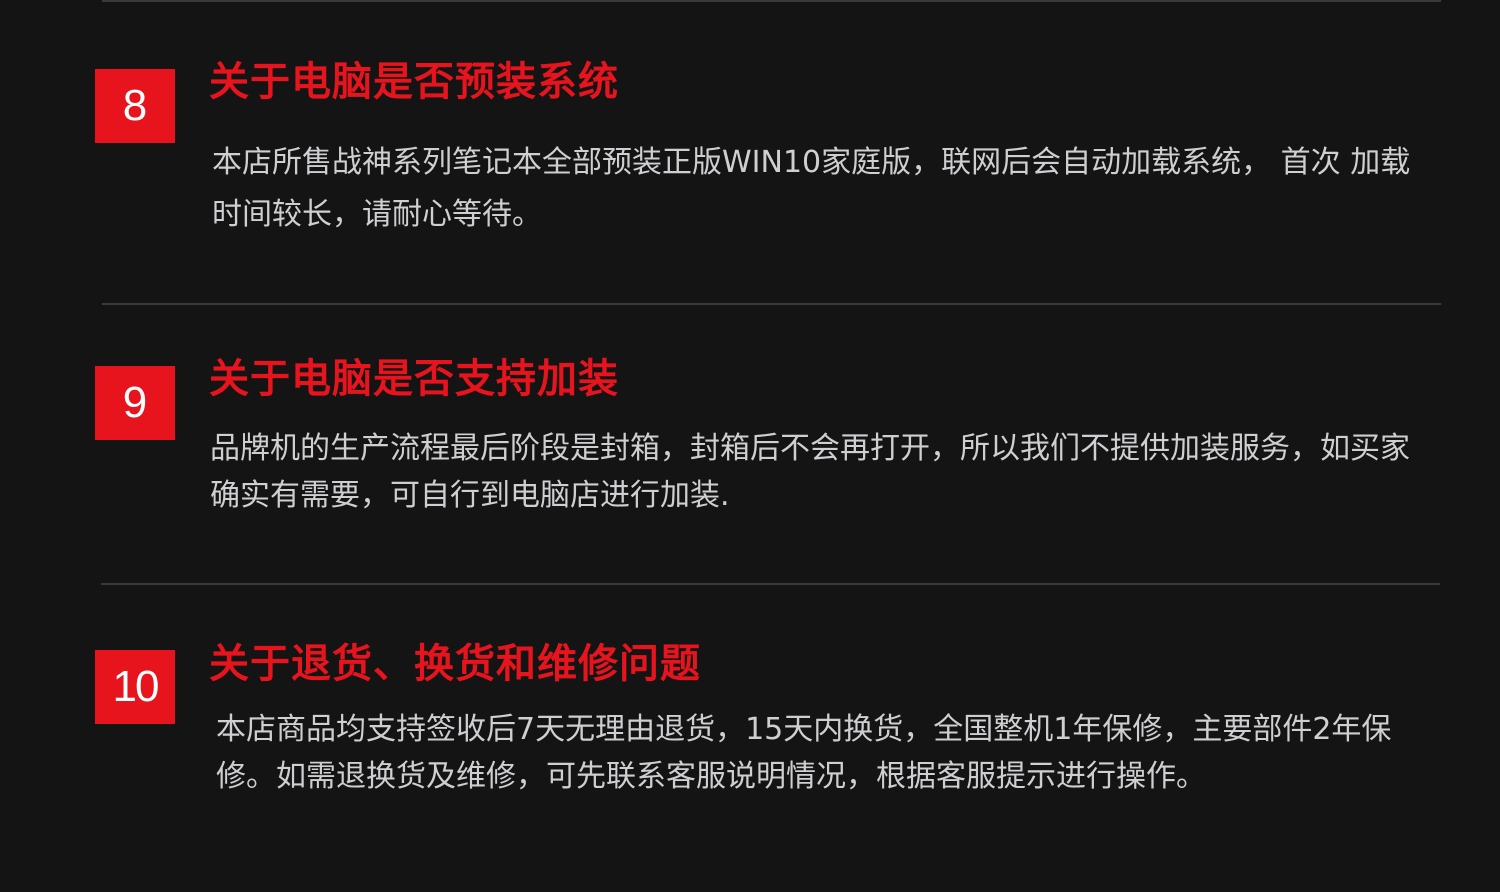 The image size is (1500, 892). What do you see at coordinates (771, 1) in the screenshot?
I see `top-divider` at bounding box center [771, 1].